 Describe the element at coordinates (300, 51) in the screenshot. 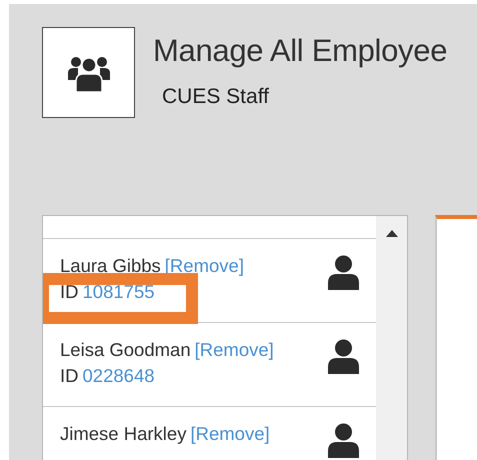

I see `page-title: Manage All Employee` at that location.